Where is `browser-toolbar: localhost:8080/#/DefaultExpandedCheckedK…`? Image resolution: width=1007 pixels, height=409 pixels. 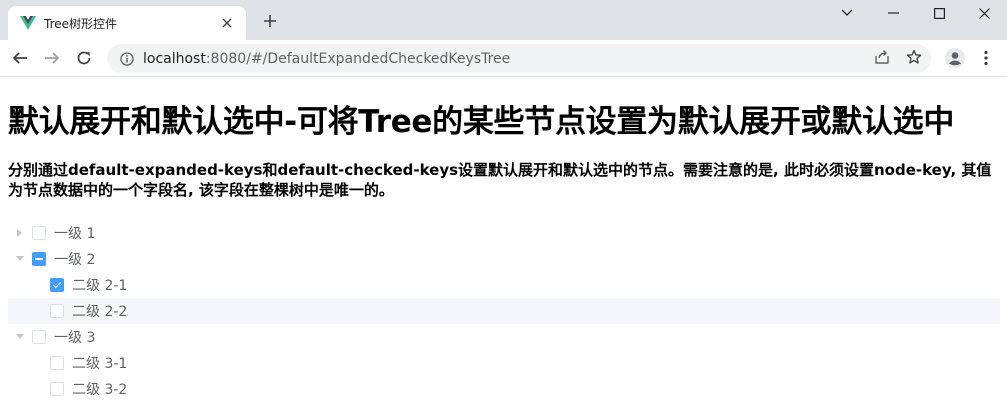 browser-toolbar: localhost:8080/#/DefaultExpandedCheckedK… is located at coordinates (503, 58).